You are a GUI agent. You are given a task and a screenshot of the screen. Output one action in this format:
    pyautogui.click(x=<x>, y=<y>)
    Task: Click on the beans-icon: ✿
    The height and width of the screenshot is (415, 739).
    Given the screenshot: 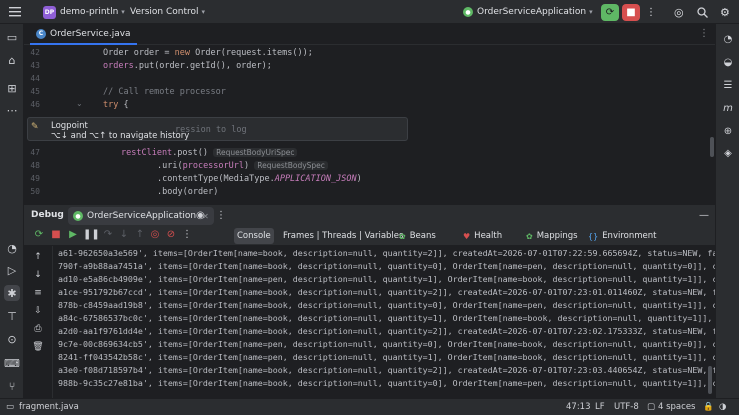 What is the action you would take?
    pyautogui.click(x=402, y=236)
    